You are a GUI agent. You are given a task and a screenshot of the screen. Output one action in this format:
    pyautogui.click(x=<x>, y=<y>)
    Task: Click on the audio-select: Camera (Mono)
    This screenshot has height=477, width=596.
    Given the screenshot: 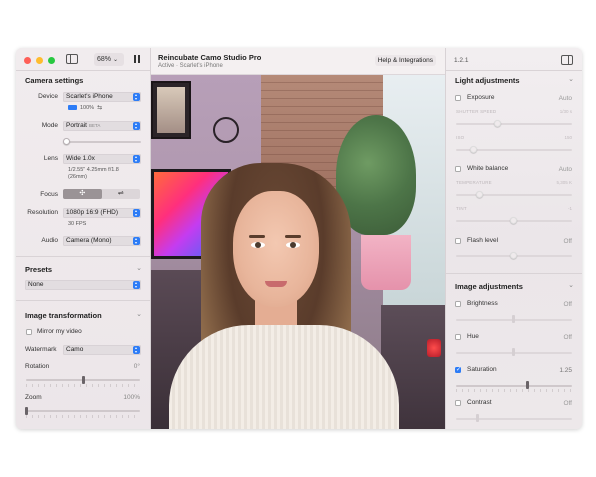 What is the action you would take?
    pyautogui.click(x=102, y=241)
    